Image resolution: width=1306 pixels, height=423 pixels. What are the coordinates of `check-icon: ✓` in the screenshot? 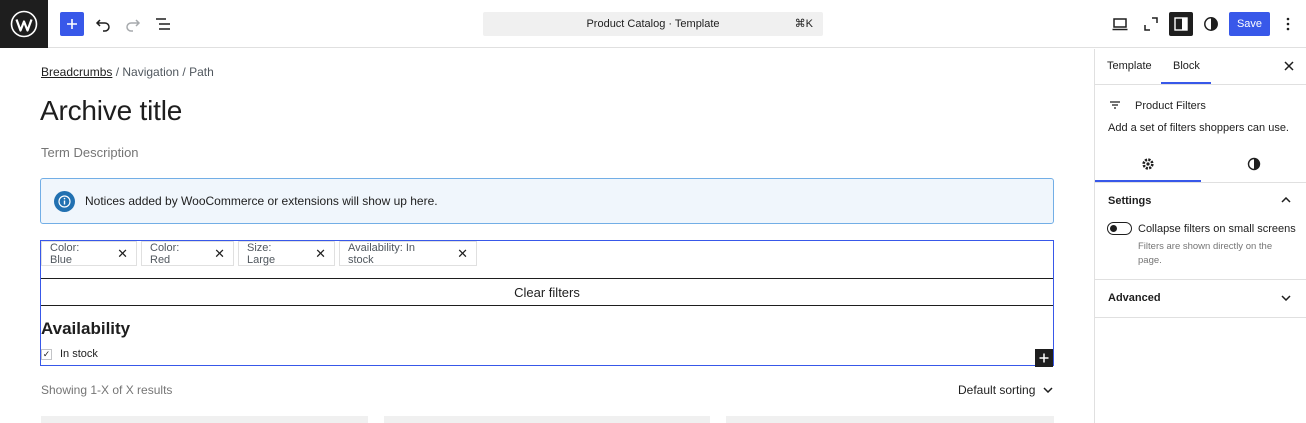 It's located at (46, 354).